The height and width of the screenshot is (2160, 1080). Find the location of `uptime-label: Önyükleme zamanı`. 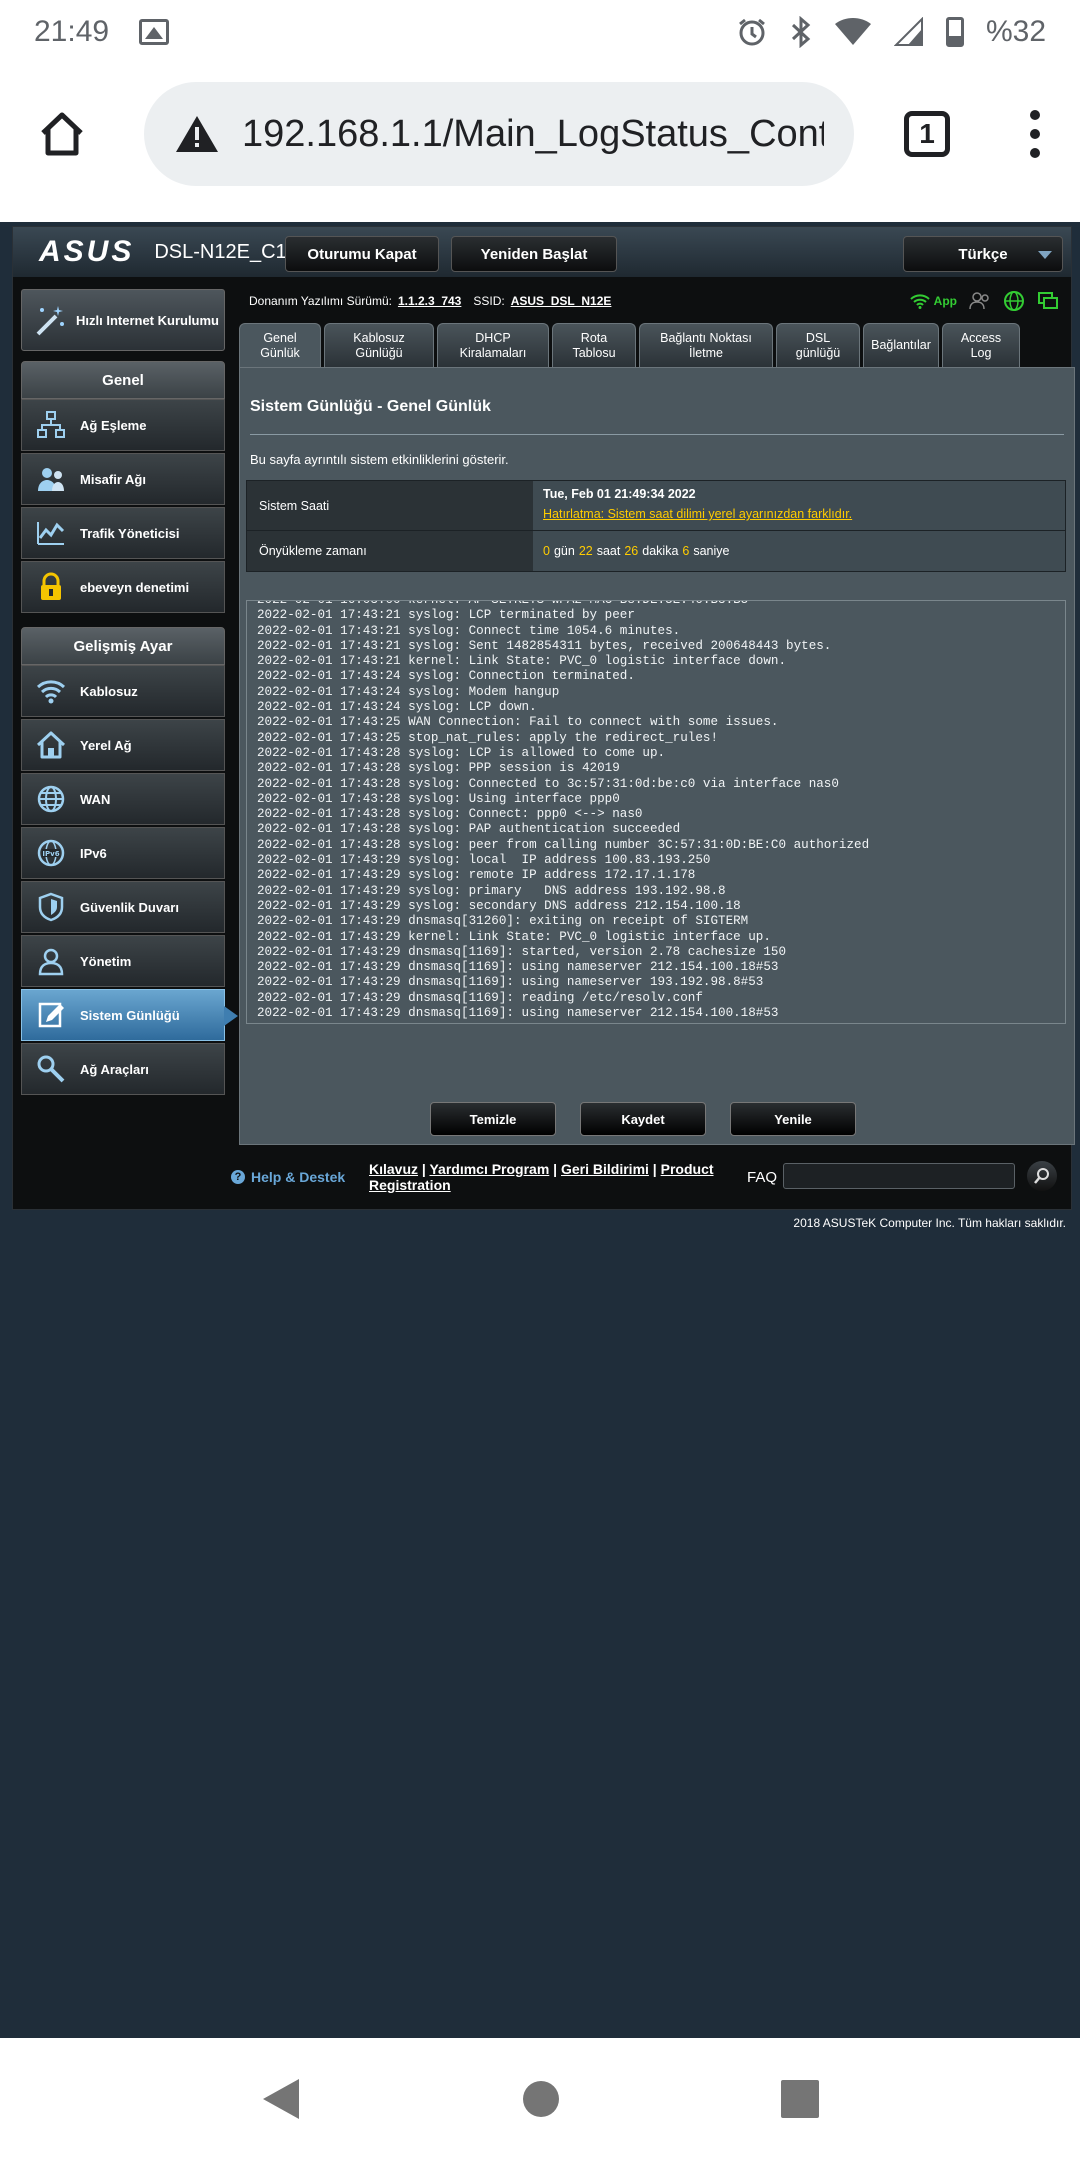

uptime-label: Önyükleme zamanı is located at coordinates (390, 551).